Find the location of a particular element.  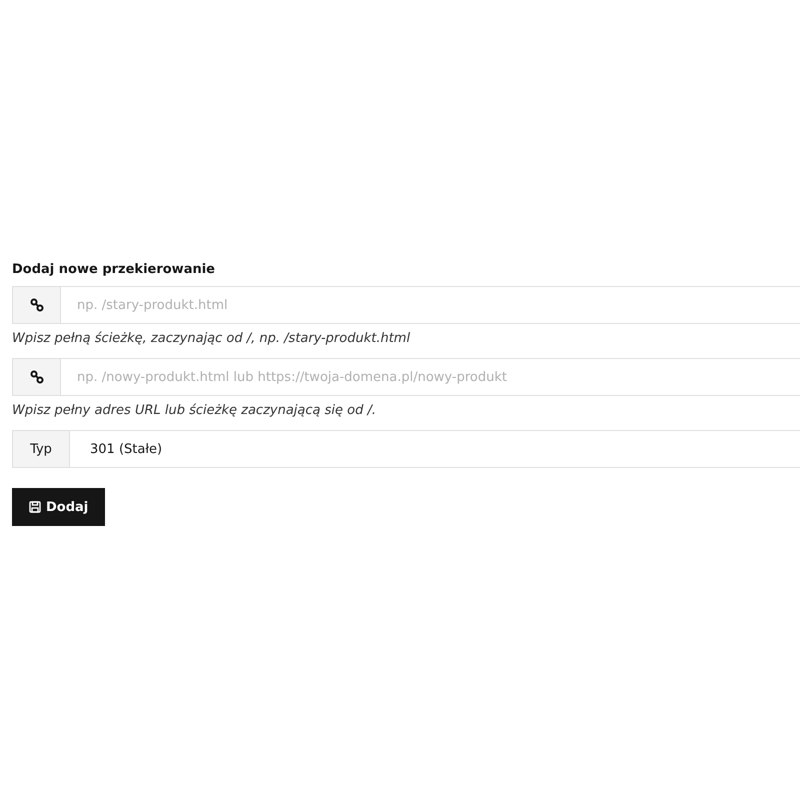

type-select: Typ 301 (Stałe) is located at coordinates (406, 449).